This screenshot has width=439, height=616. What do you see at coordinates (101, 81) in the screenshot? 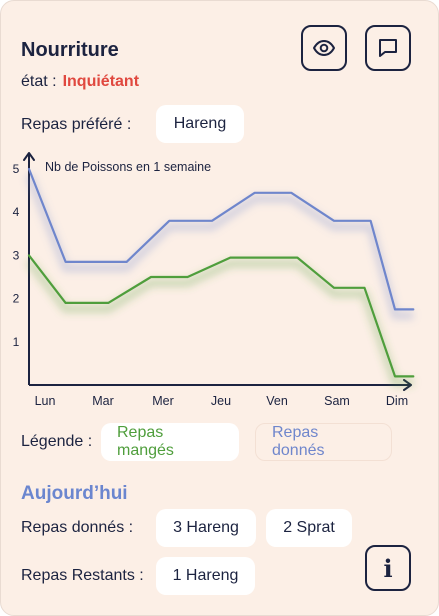
I see `status-value: Inquiétant` at bounding box center [101, 81].